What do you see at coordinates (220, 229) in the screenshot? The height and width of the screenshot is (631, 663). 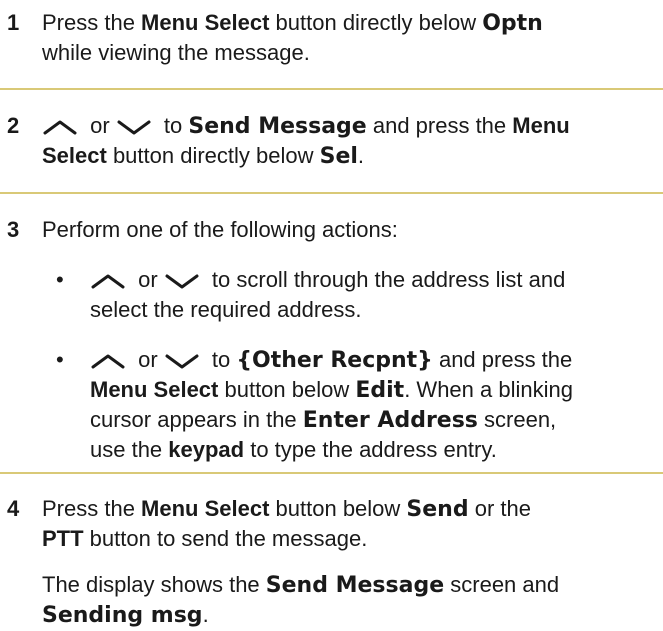 I see `step-text: Perform one of the following actions:` at bounding box center [220, 229].